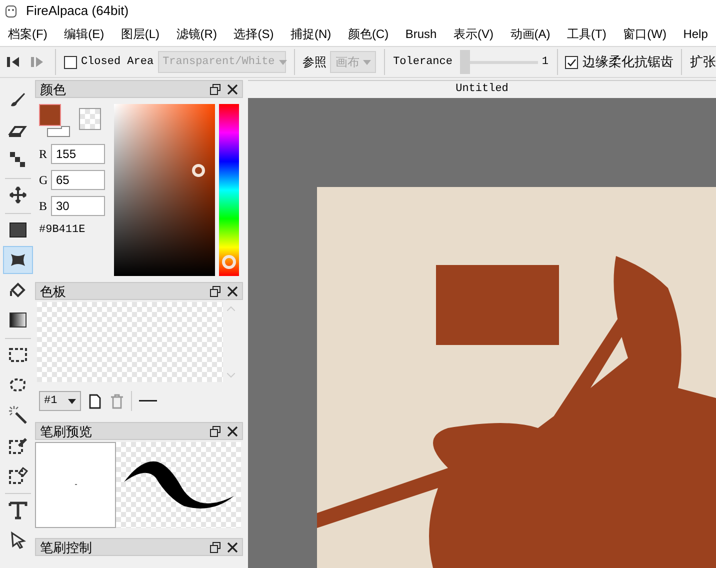 This screenshot has height=568, width=716. Describe the element at coordinates (11, 11) in the screenshot. I see `app-icon` at that location.